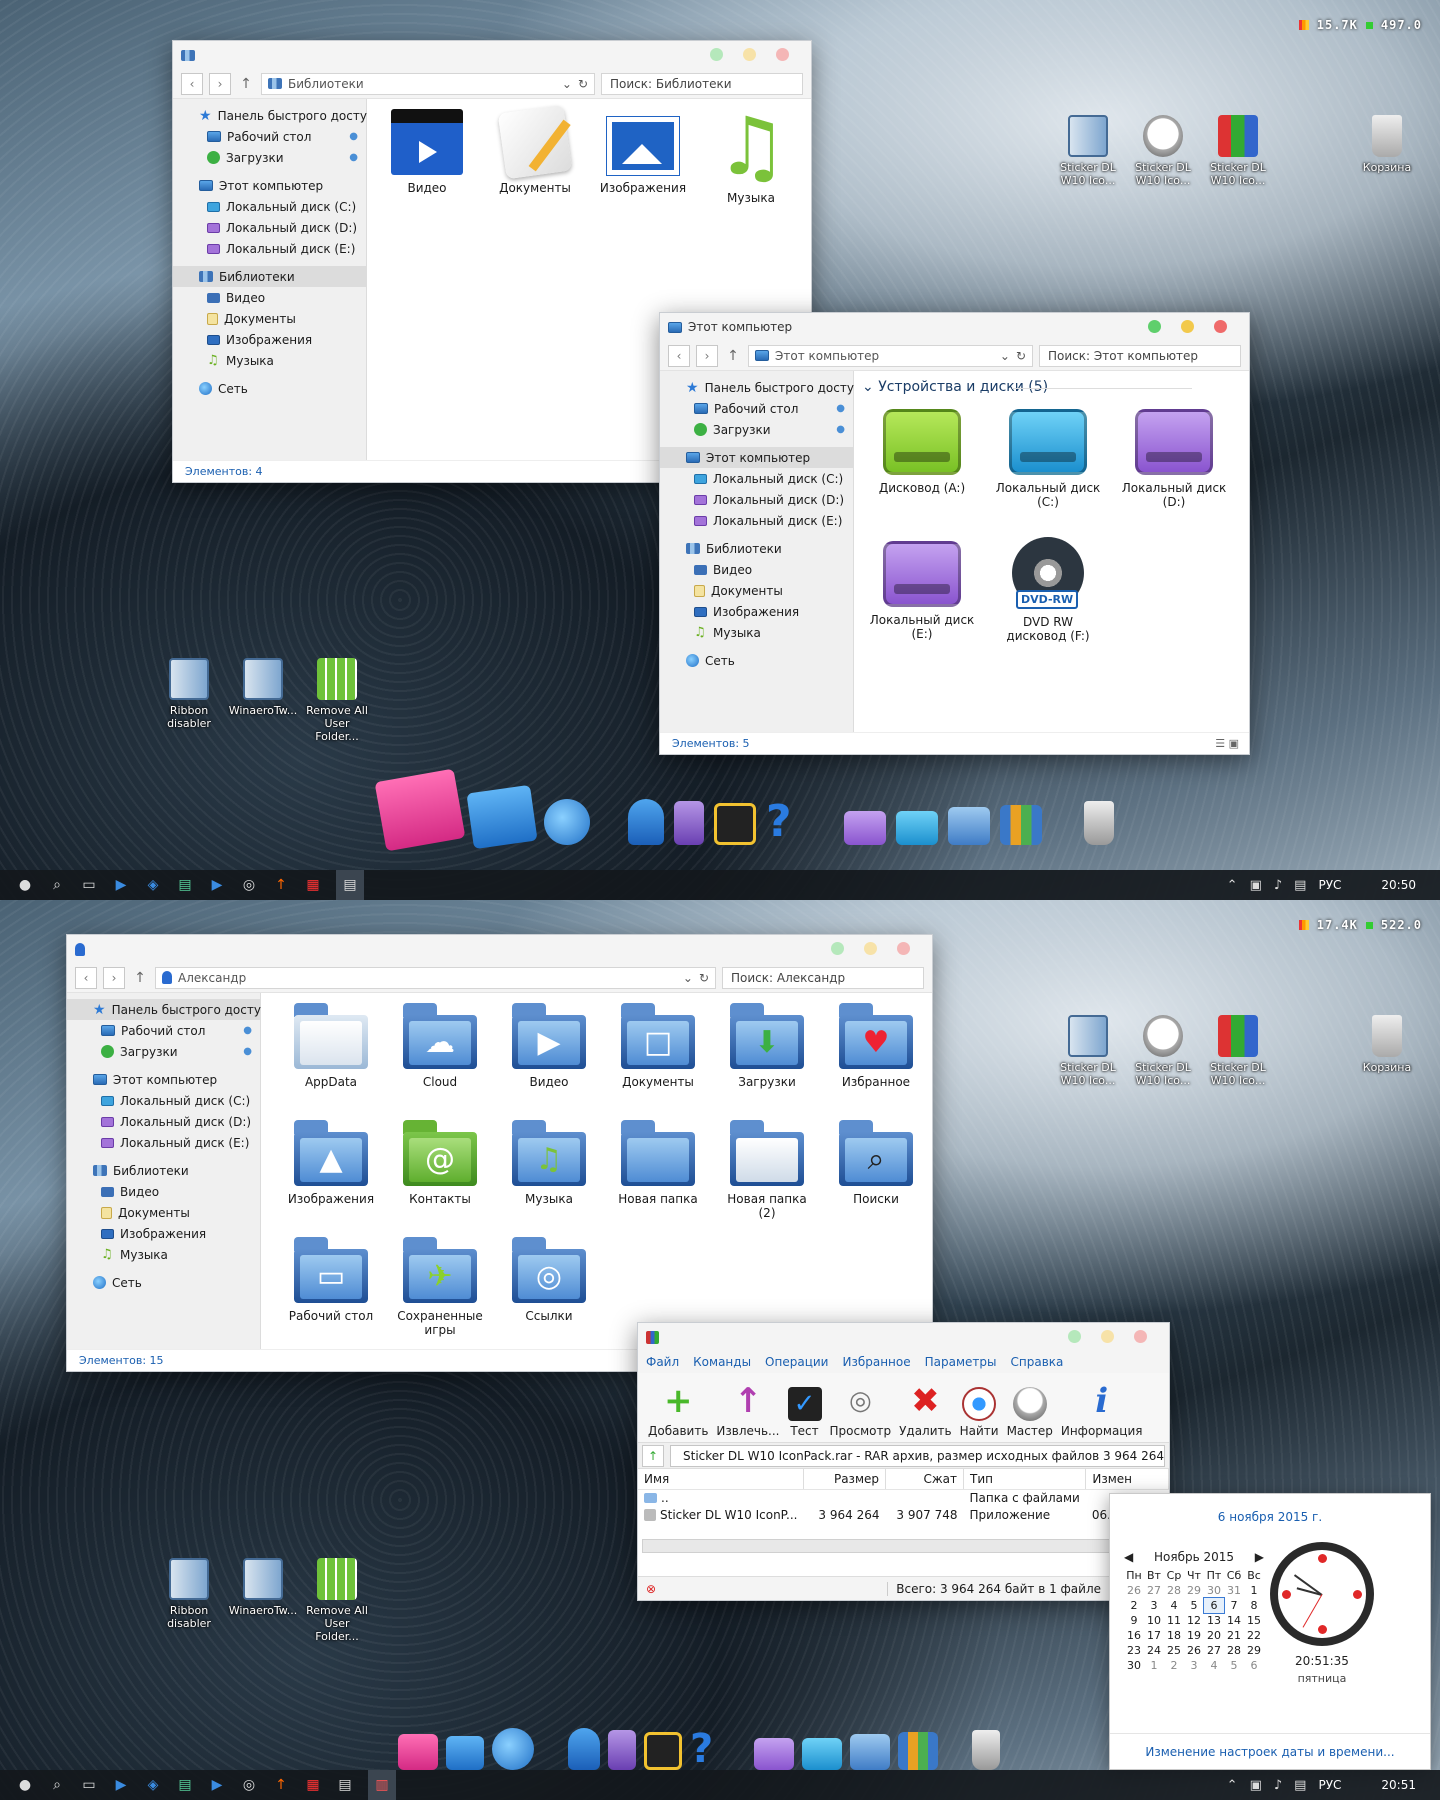 Image resolution: width=1440 pixels, height=1800 pixels. I want to click on calendar-day: 17, so click(1154, 1635).